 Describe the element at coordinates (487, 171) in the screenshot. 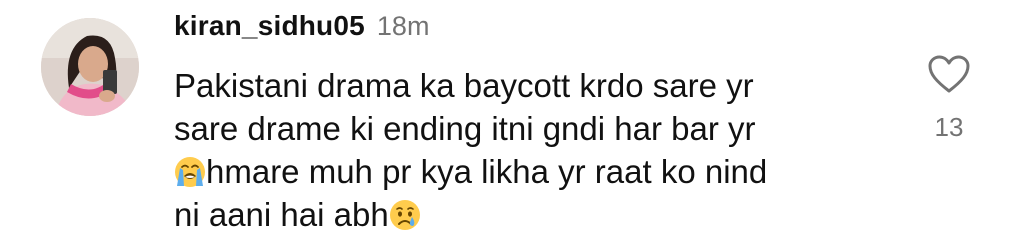

I see `comment-line-text: hmare muh pr kya likha yr raat ko nind` at that location.